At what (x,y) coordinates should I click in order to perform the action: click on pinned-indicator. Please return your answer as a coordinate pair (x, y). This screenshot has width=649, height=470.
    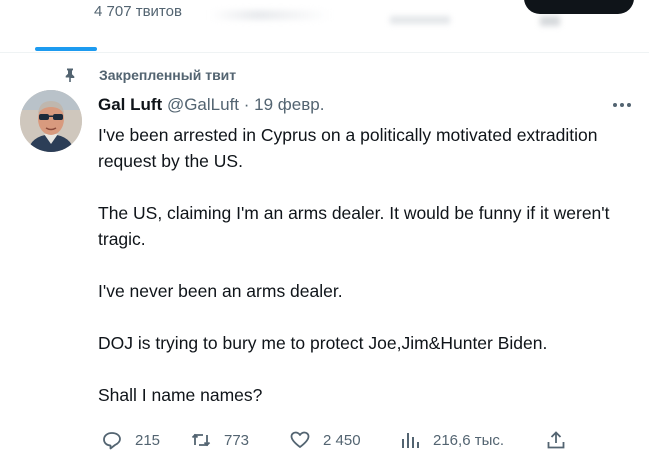
    Looking at the image, I should click on (70, 75).